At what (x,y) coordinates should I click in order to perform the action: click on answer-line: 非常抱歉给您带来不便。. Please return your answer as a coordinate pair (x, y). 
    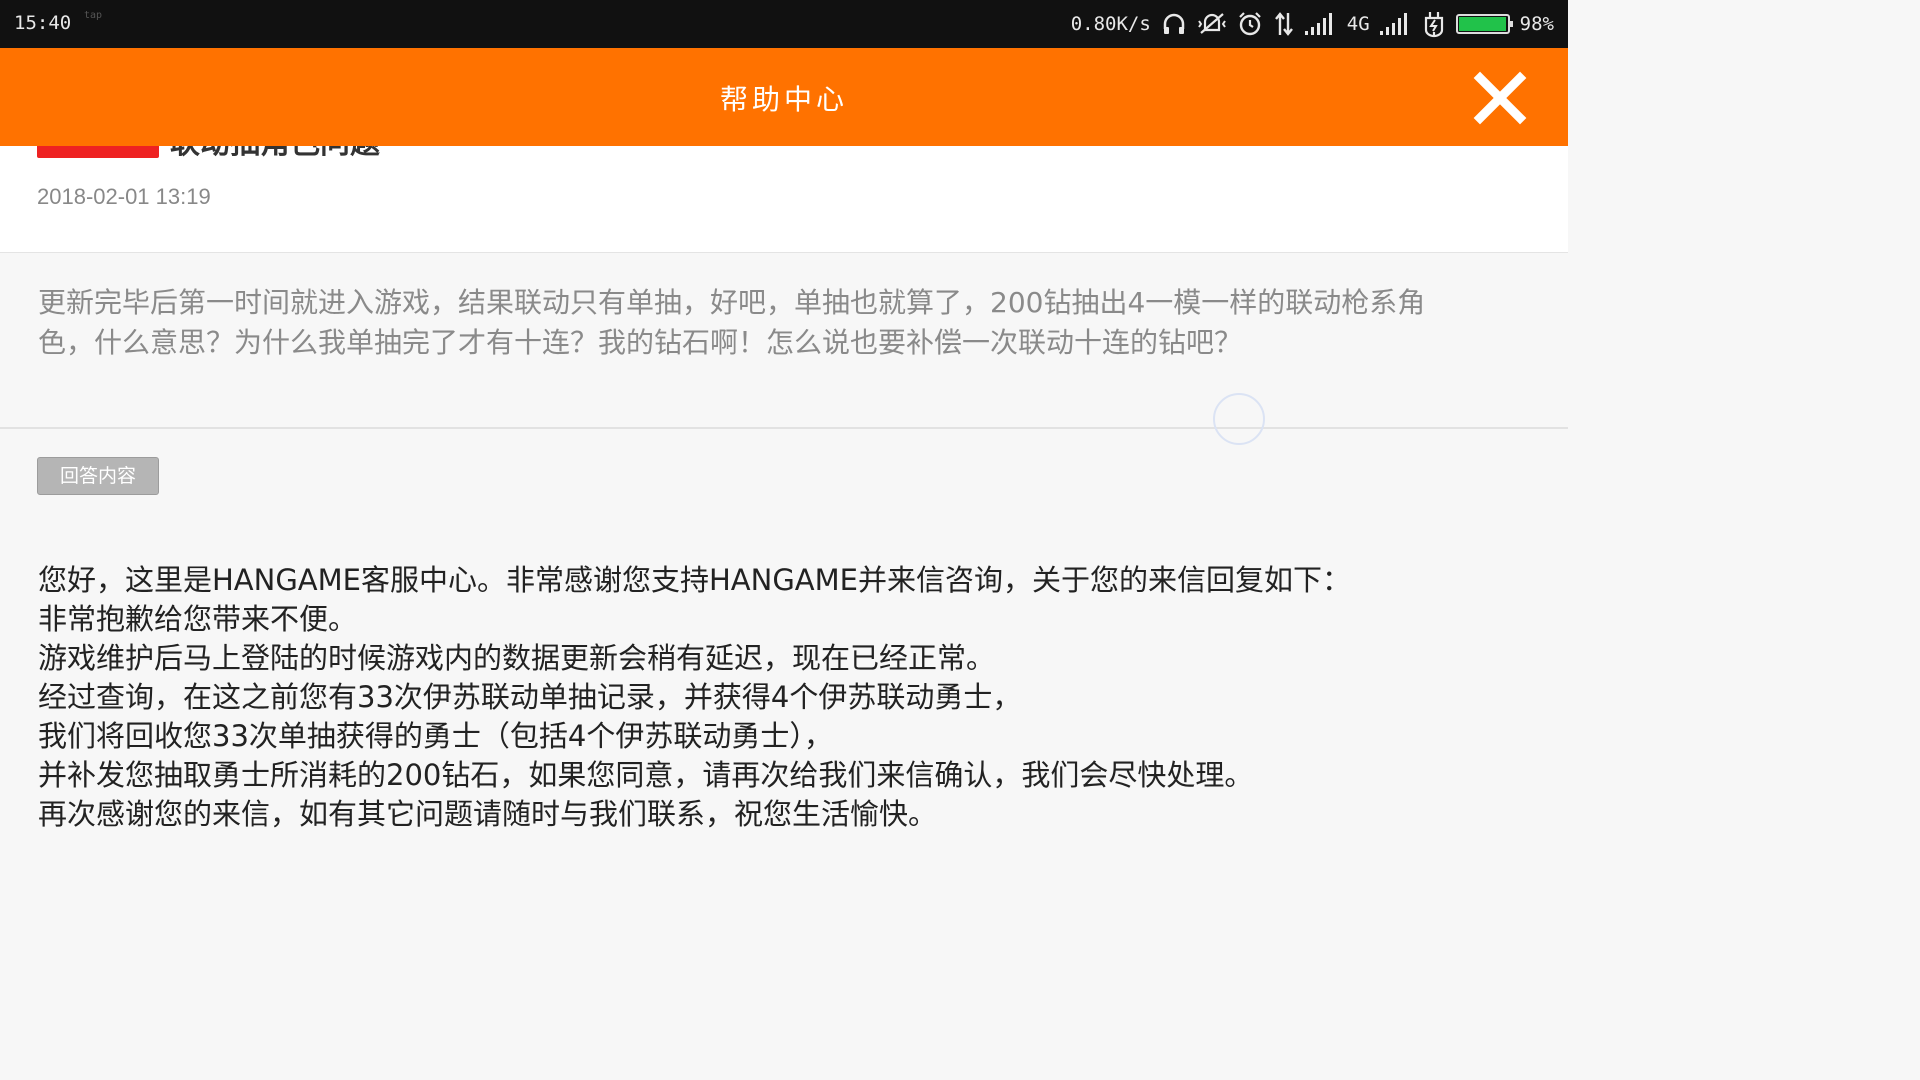
    Looking at the image, I should click on (198, 619).